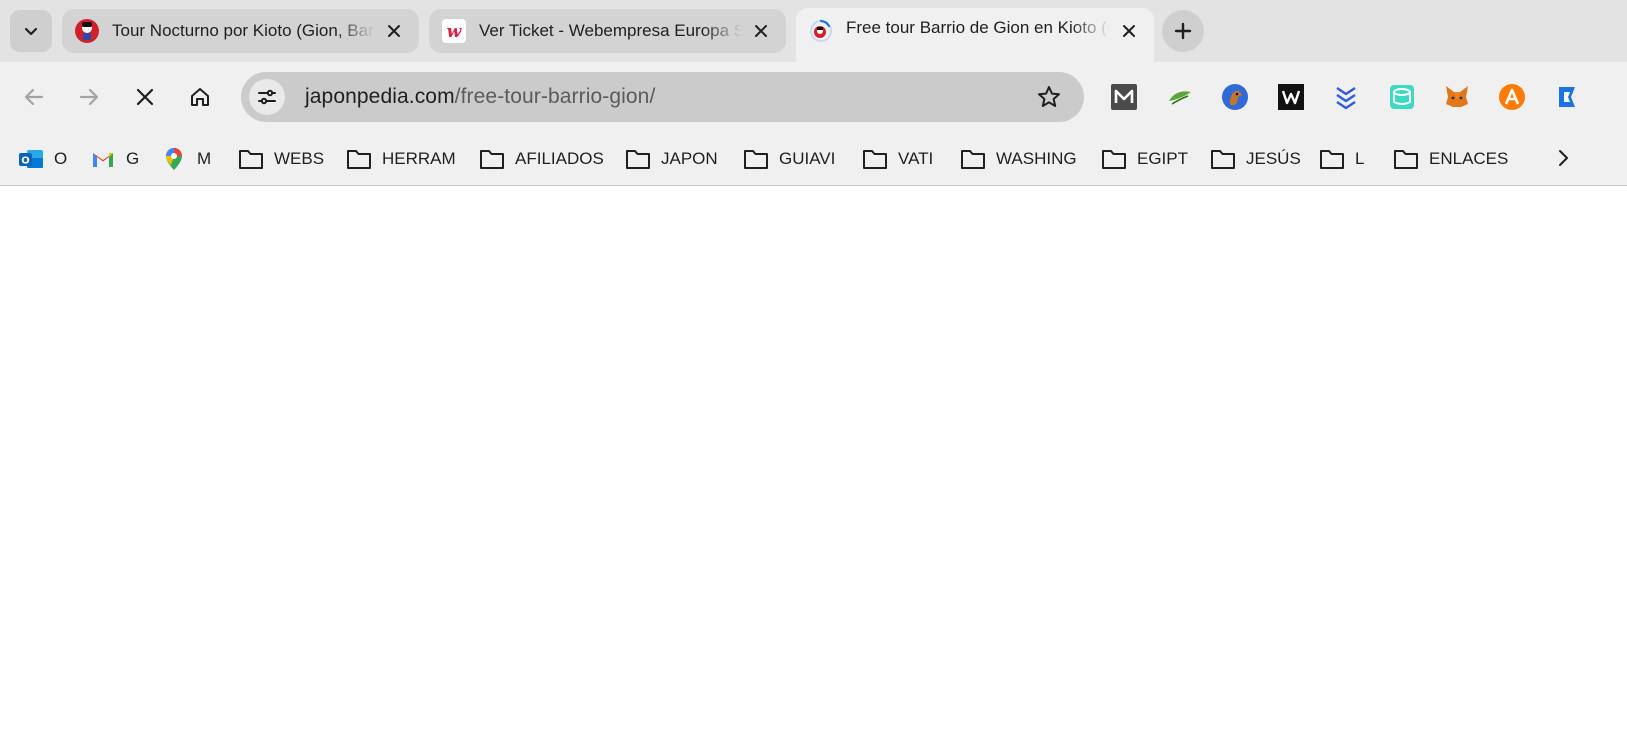 Image resolution: width=1627 pixels, height=754 pixels. I want to click on bookmark-folder-enlaces: ENLACES, so click(1450, 159).